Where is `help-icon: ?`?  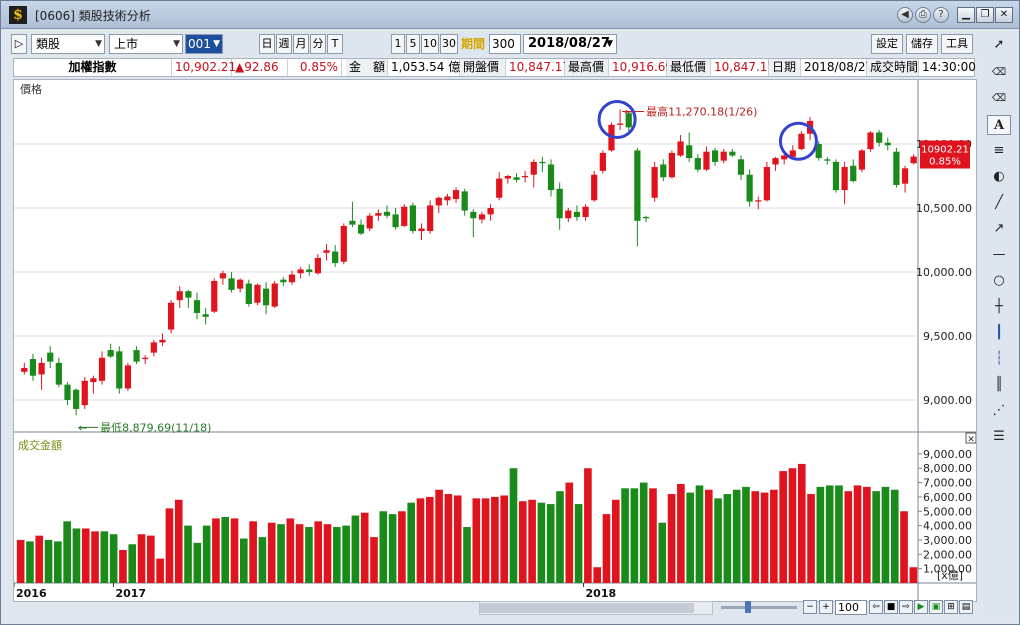 help-icon: ? is located at coordinates (941, 15).